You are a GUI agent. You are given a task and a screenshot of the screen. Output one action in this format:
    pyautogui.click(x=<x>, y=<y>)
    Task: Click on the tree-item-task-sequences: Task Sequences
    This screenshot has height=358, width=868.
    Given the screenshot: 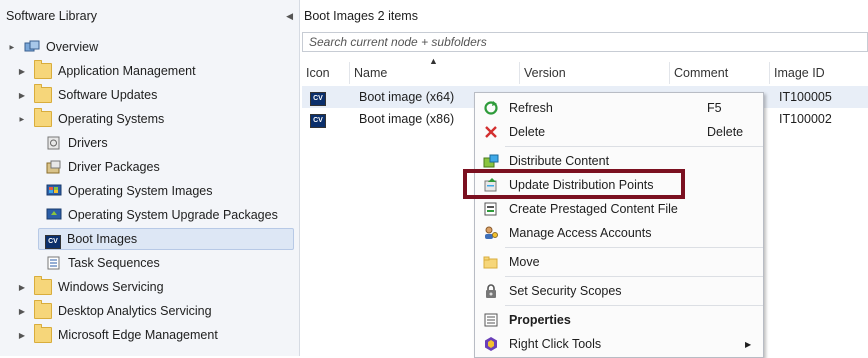 What is the action you would take?
    pyautogui.click(x=103, y=263)
    